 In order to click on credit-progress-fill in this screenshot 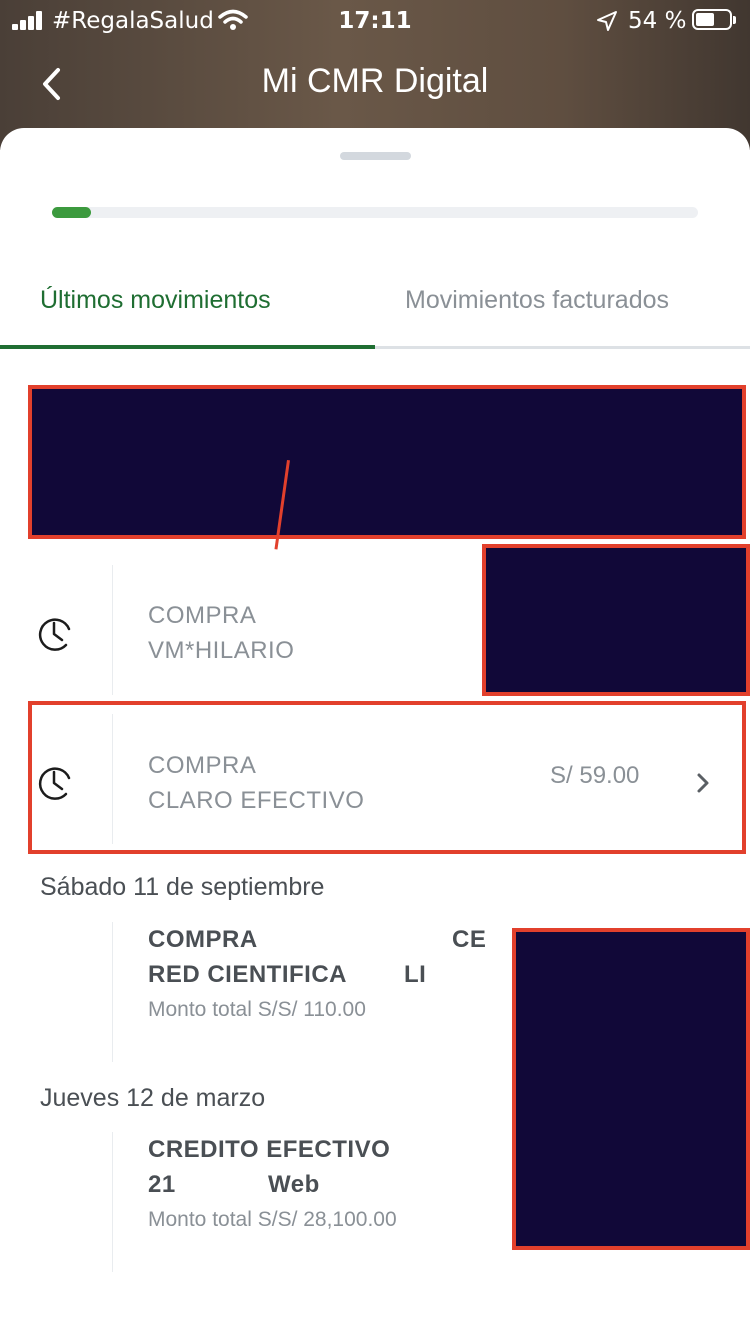, I will do `click(71, 212)`.